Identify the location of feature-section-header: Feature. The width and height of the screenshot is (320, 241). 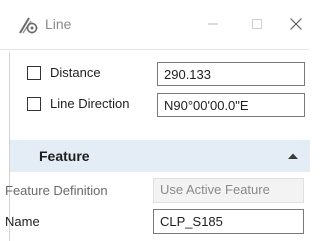
(160, 156).